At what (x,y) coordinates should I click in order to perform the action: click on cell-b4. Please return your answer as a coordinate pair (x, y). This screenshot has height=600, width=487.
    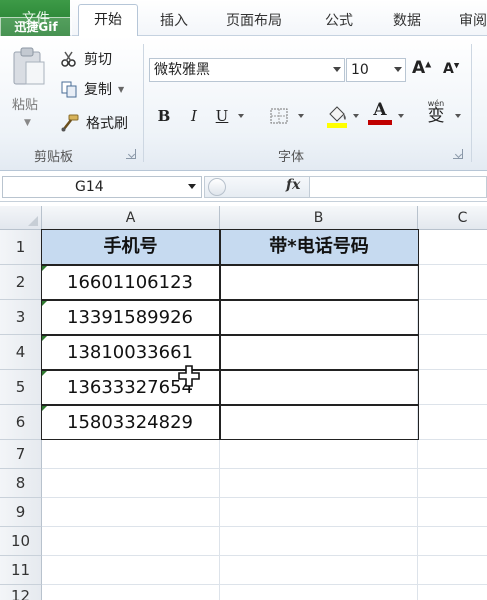
    Looking at the image, I should click on (319, 352).